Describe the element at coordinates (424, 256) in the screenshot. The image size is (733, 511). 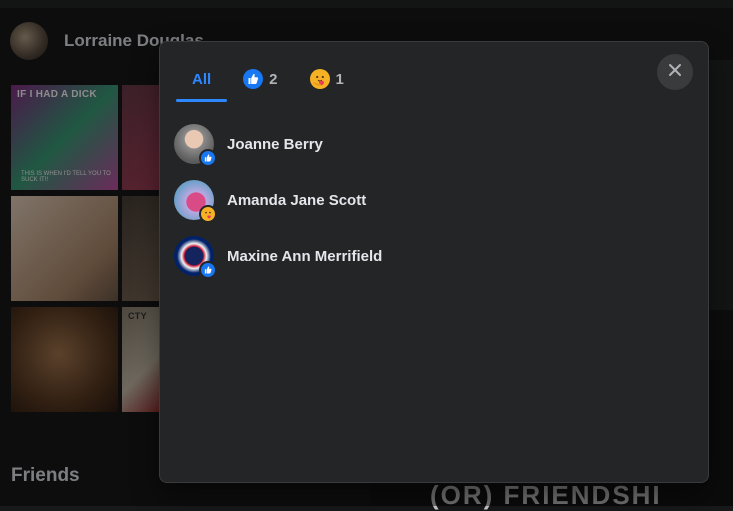
I see `list-item: Maxine Ann Merrifield` at that location.